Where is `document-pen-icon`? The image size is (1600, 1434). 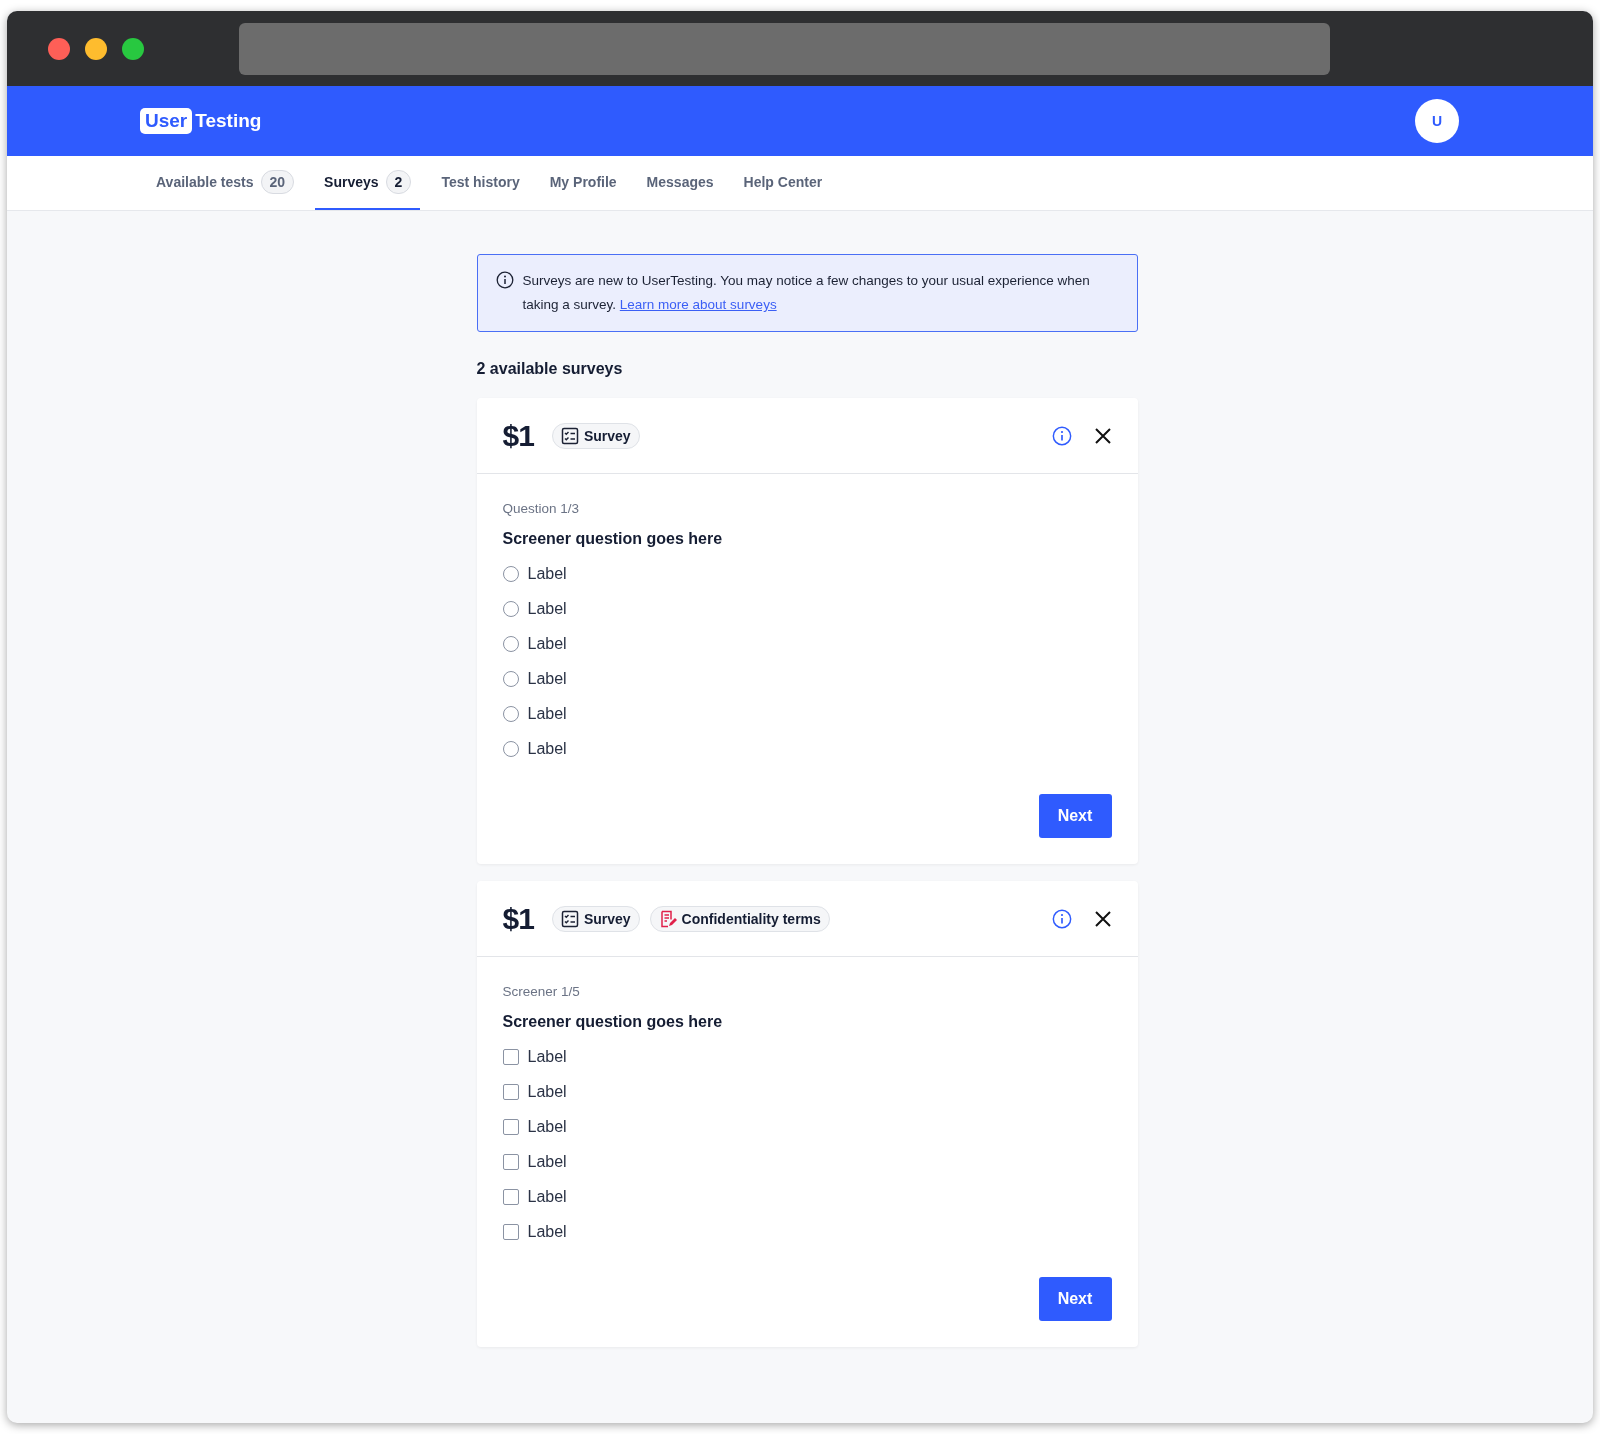 document-pen-icon is located at coordinates (667, 918).